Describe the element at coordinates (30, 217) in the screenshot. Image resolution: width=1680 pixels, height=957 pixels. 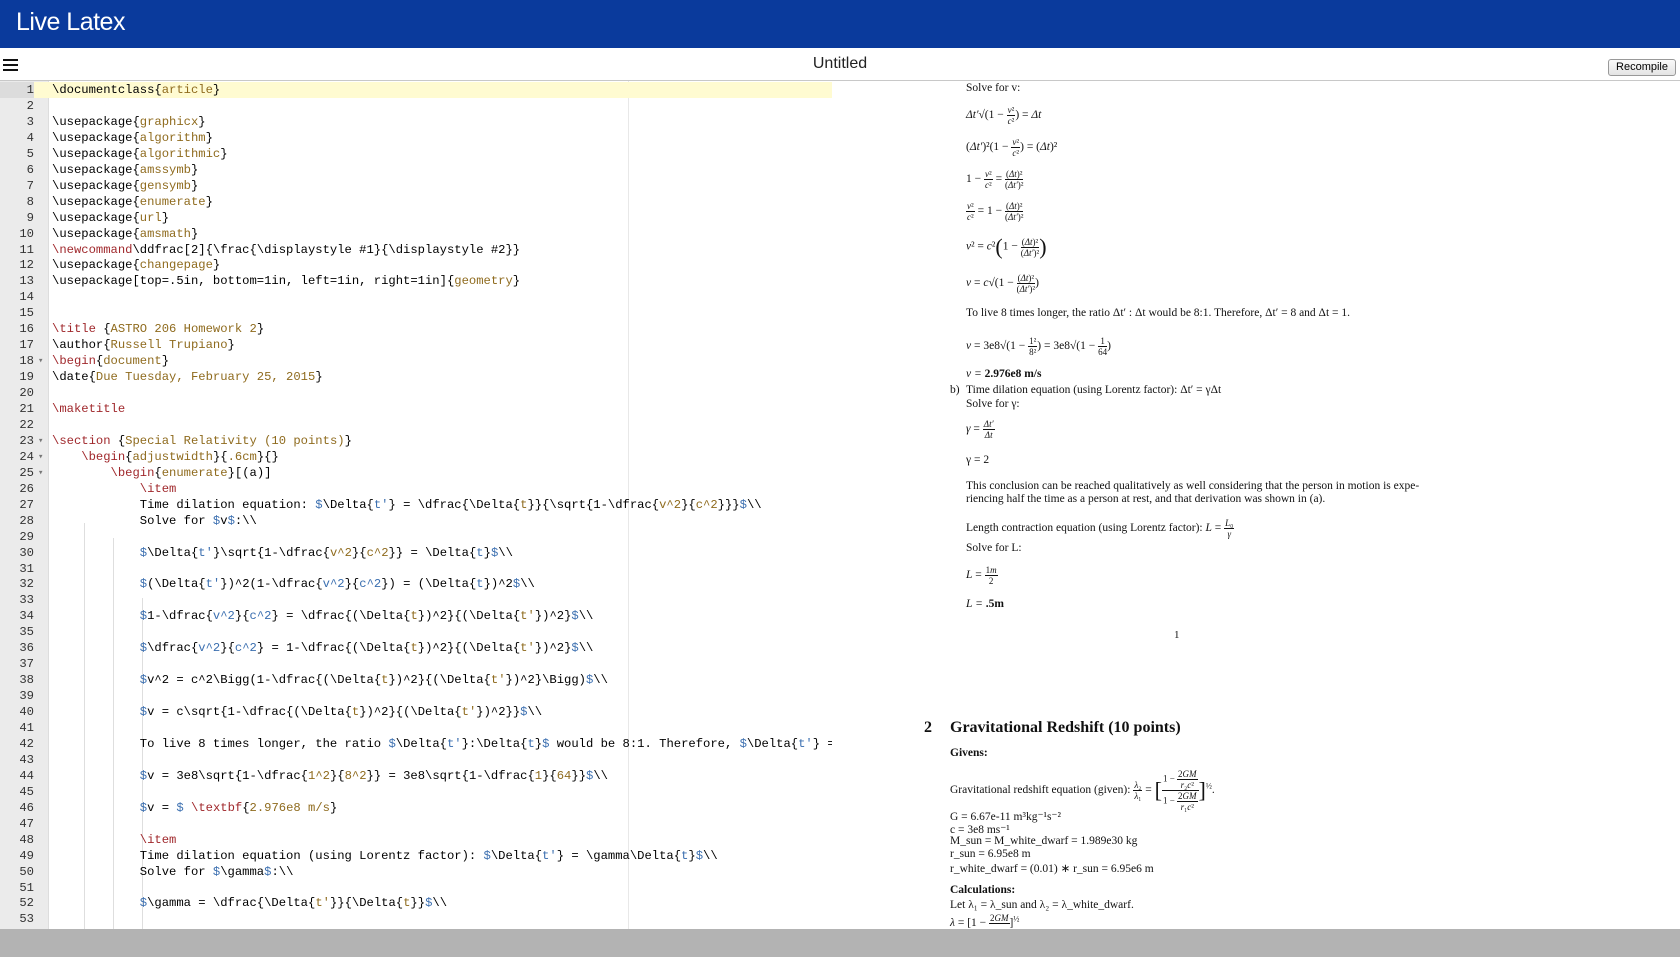
I see `line-number: 9` at that location.